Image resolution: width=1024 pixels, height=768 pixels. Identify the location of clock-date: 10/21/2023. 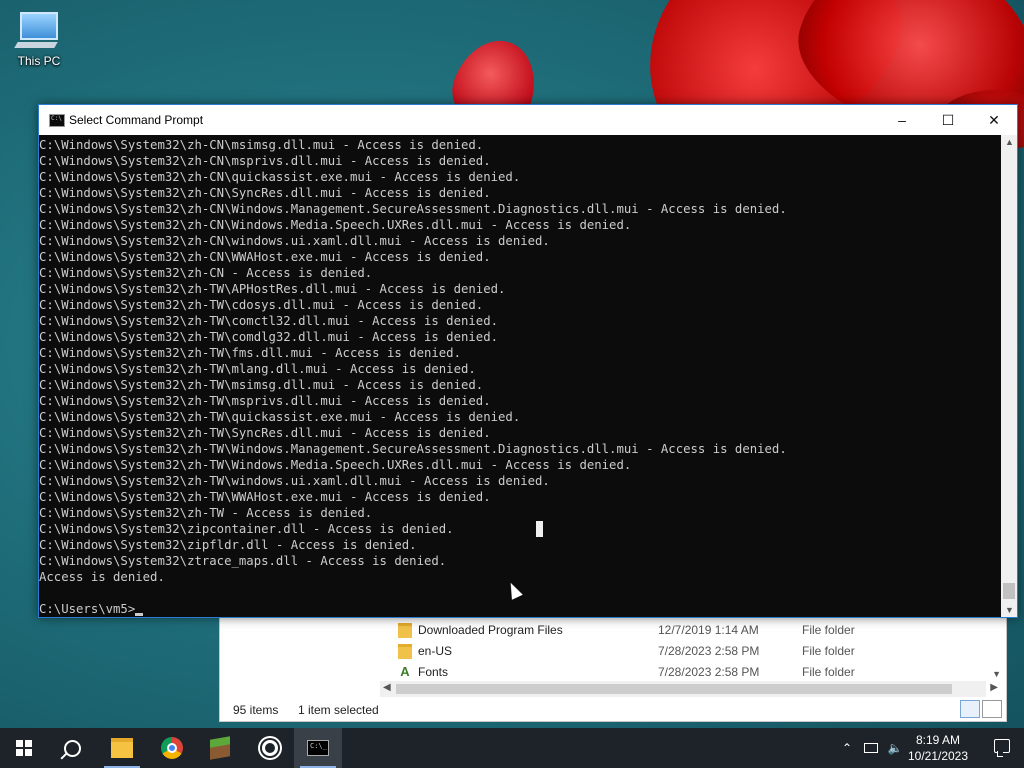
(938, 756).